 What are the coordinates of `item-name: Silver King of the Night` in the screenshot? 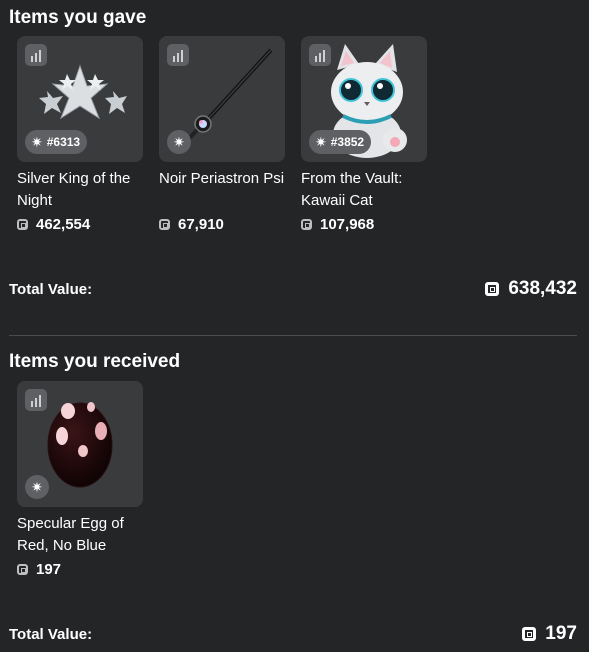 It's located at (80, 190).